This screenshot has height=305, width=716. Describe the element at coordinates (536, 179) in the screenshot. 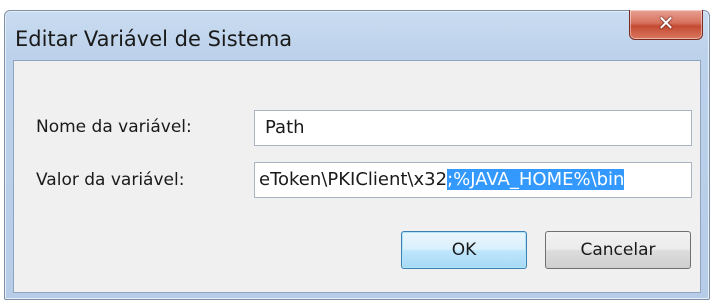

I see `variable-value-selected: ;%JAVA_HOME%\bin` at that location.